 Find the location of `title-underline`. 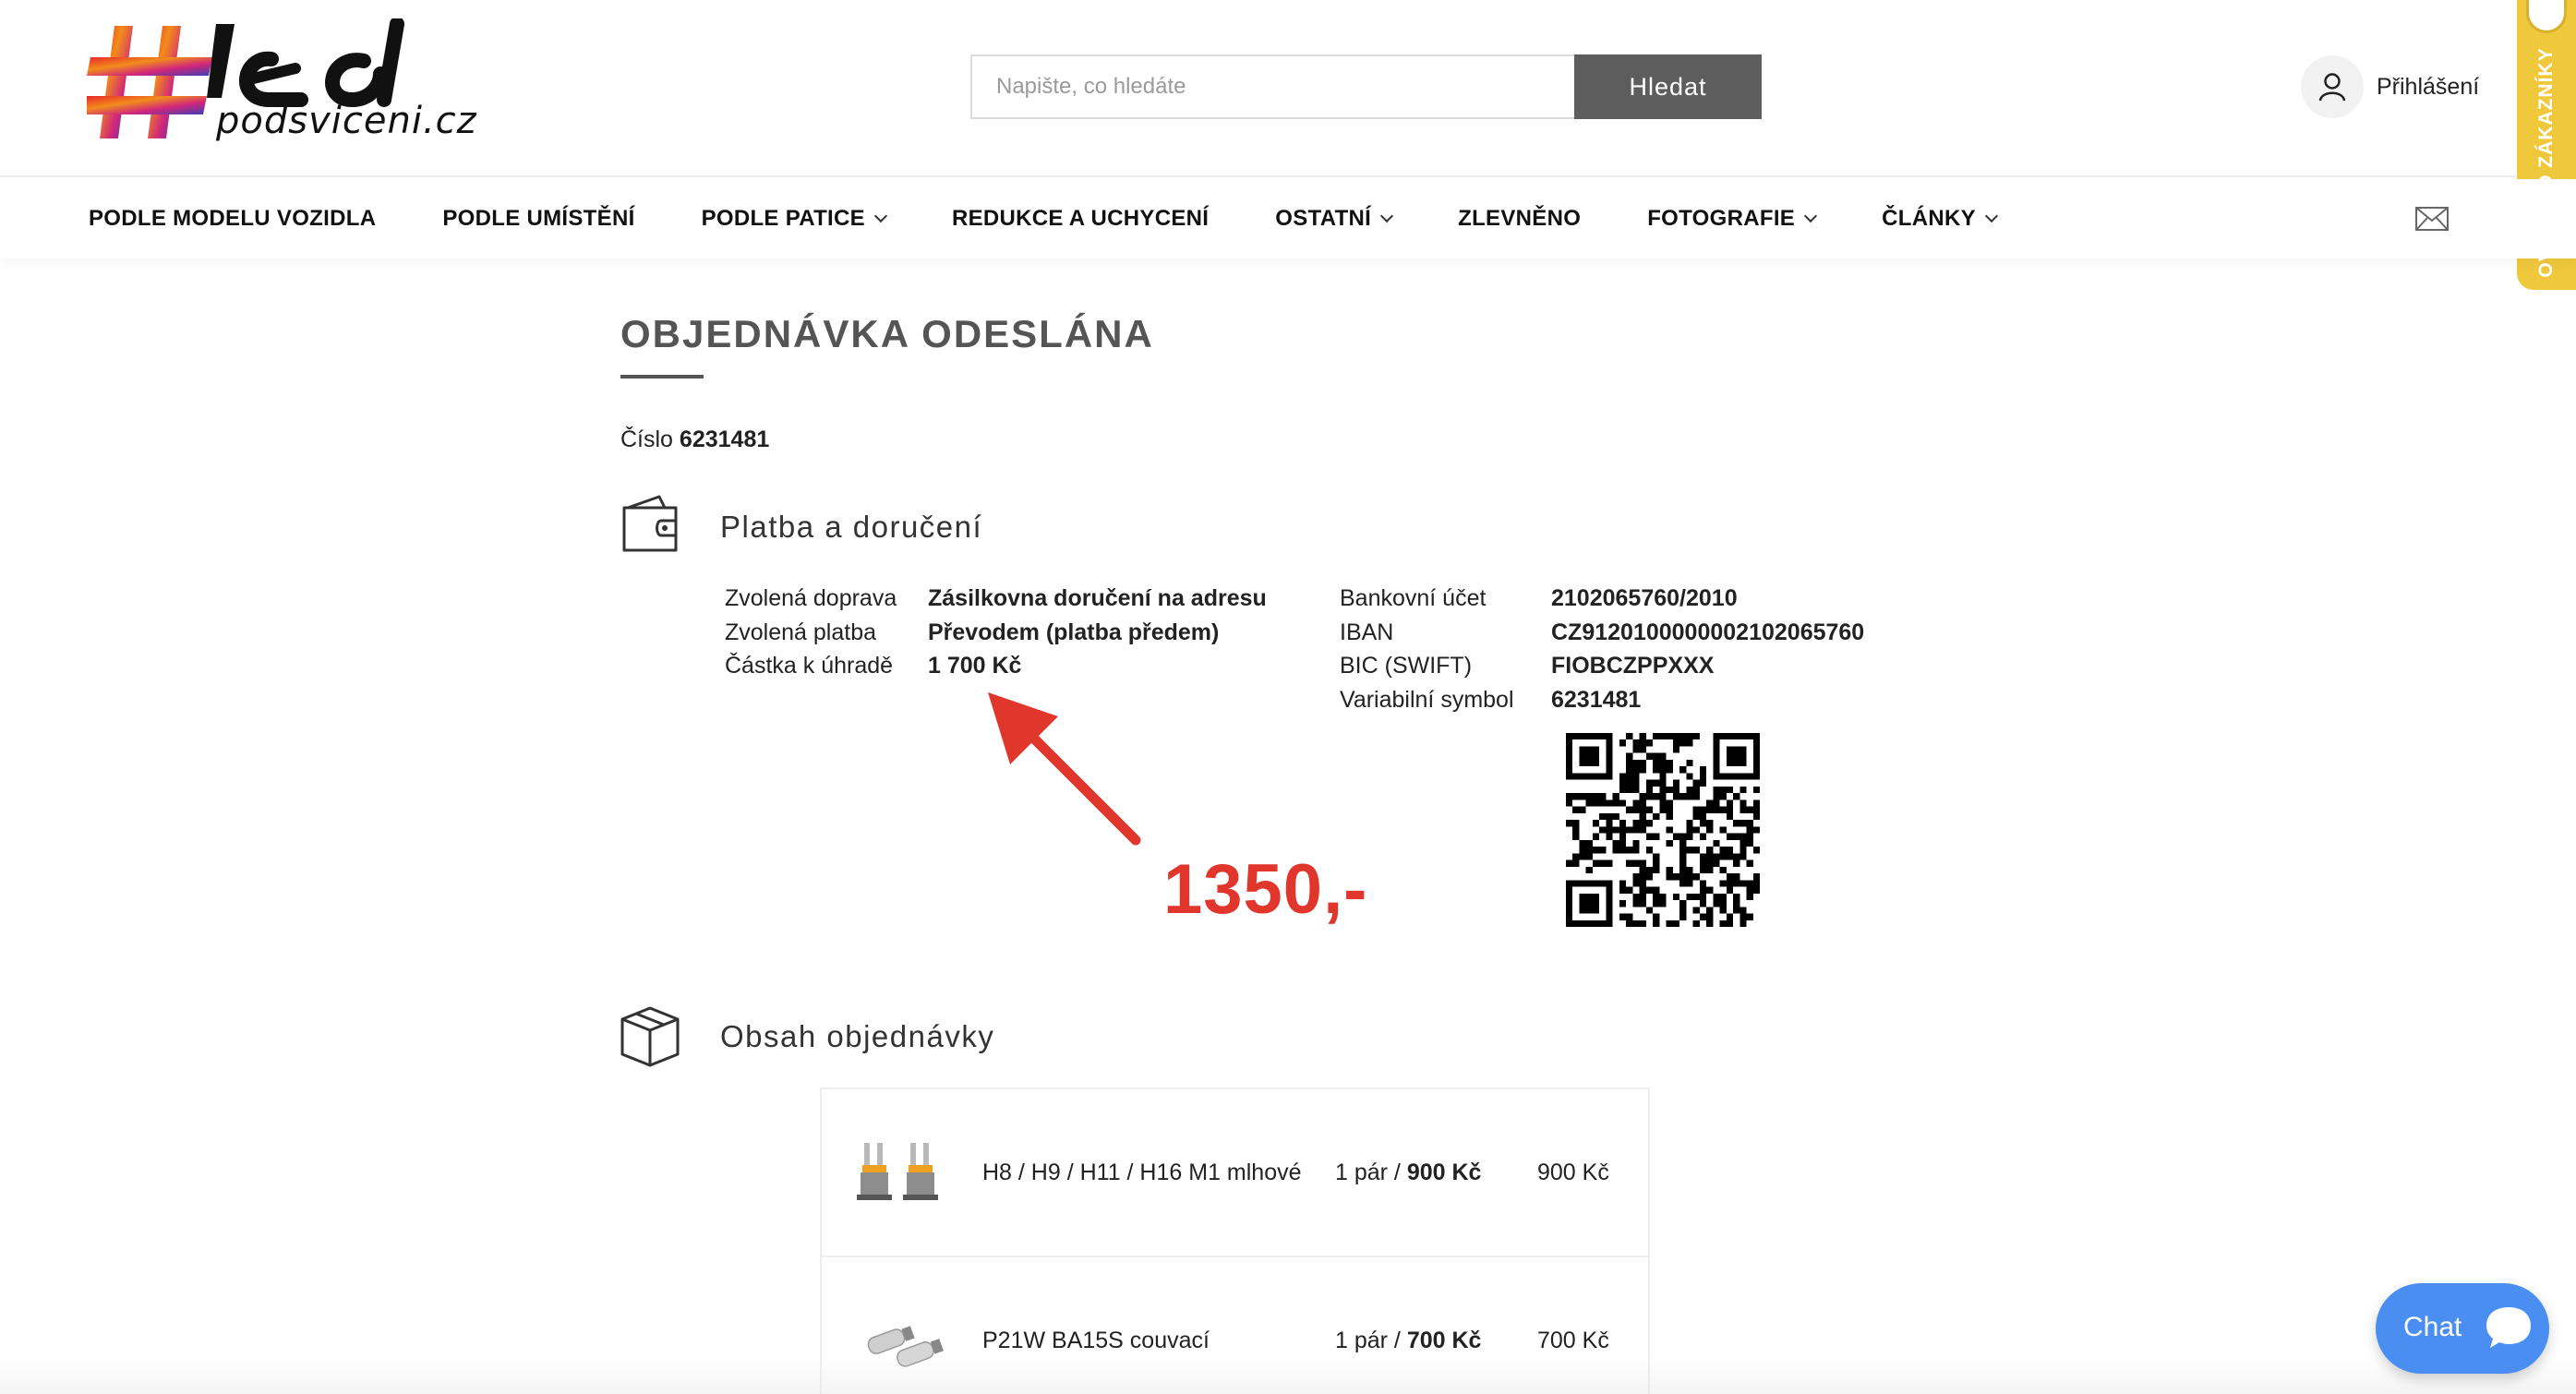

title-underline is located at coordinates (662, 377).